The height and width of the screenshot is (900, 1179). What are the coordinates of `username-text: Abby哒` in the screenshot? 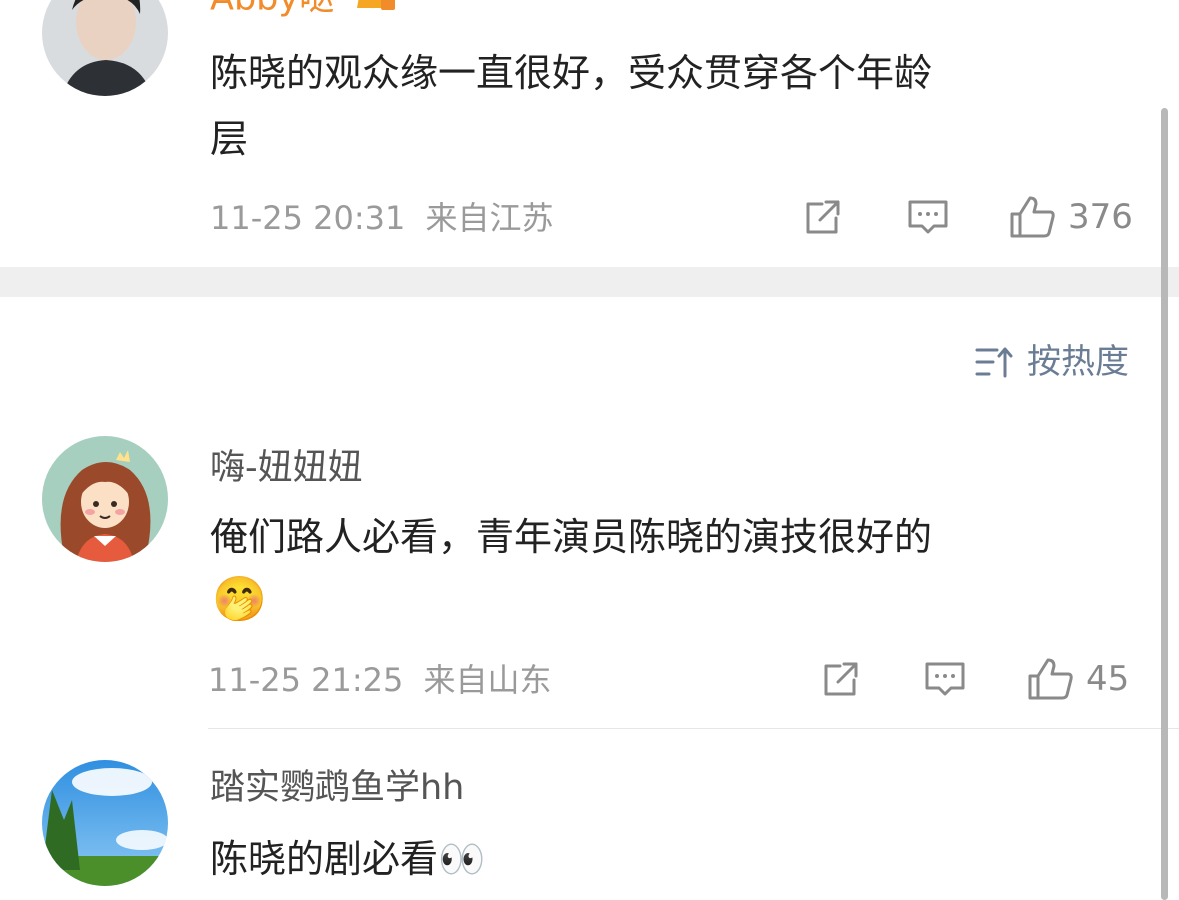 It's located at (272, 9).